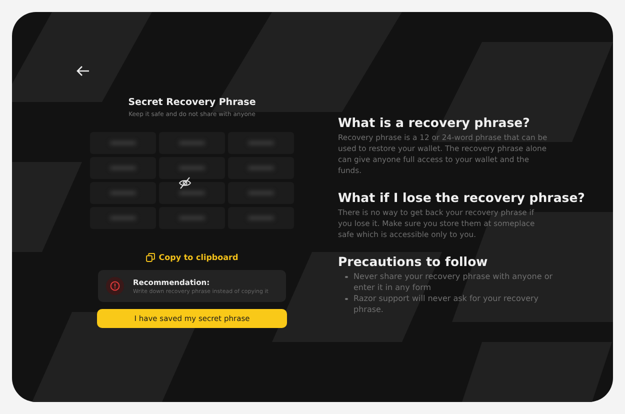 This screenshot has height=414, width=625. Describe the element at coordinates (150, 257) in the screenshot. I see `copy-icon` at that location.